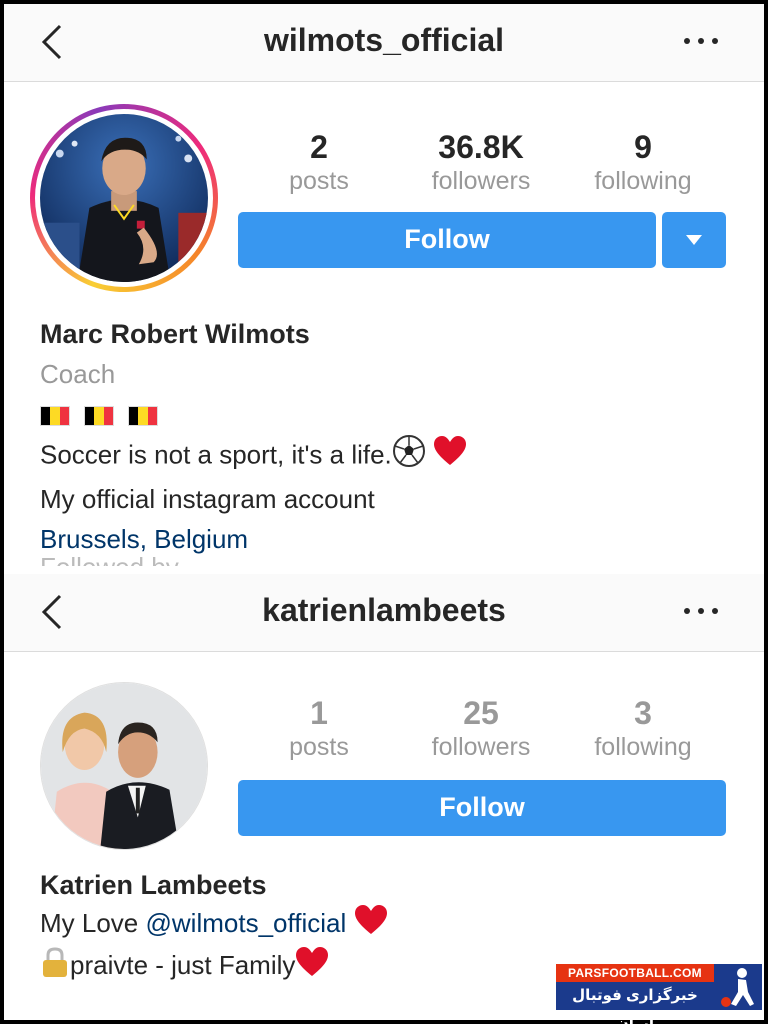  I want to click on avatar-photo-coach, so click(124, 198).